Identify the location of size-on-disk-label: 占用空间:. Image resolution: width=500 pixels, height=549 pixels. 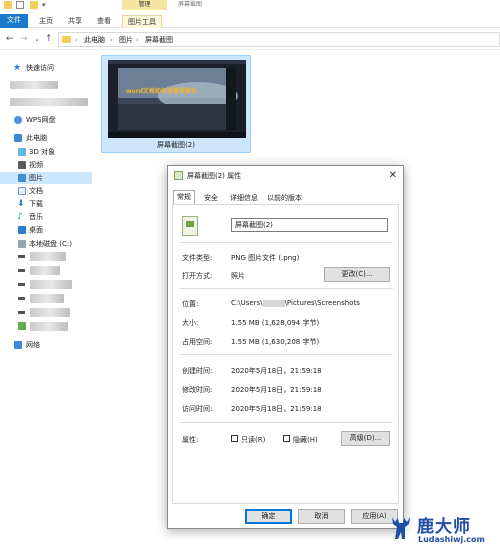
(197, 342).